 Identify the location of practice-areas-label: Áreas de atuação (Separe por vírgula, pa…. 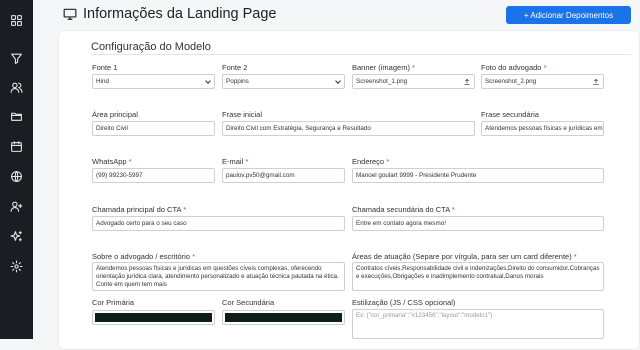
(464, 256).